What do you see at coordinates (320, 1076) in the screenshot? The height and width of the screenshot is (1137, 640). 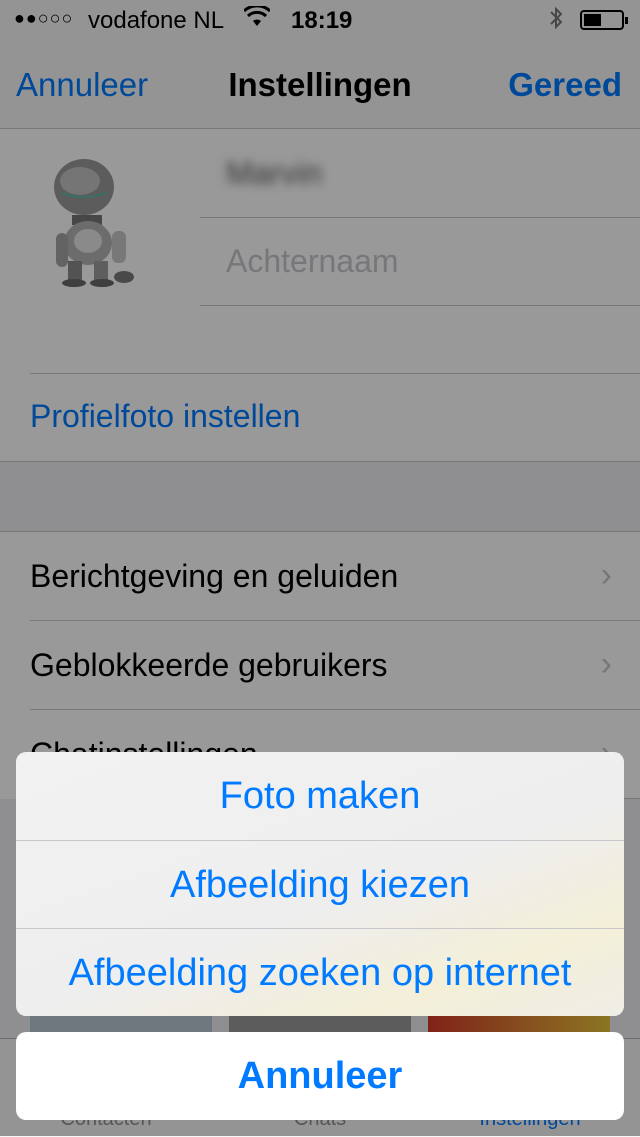 I see `action-sheet-cancel-button: Annuleer` at bounding box center [320, 1076].